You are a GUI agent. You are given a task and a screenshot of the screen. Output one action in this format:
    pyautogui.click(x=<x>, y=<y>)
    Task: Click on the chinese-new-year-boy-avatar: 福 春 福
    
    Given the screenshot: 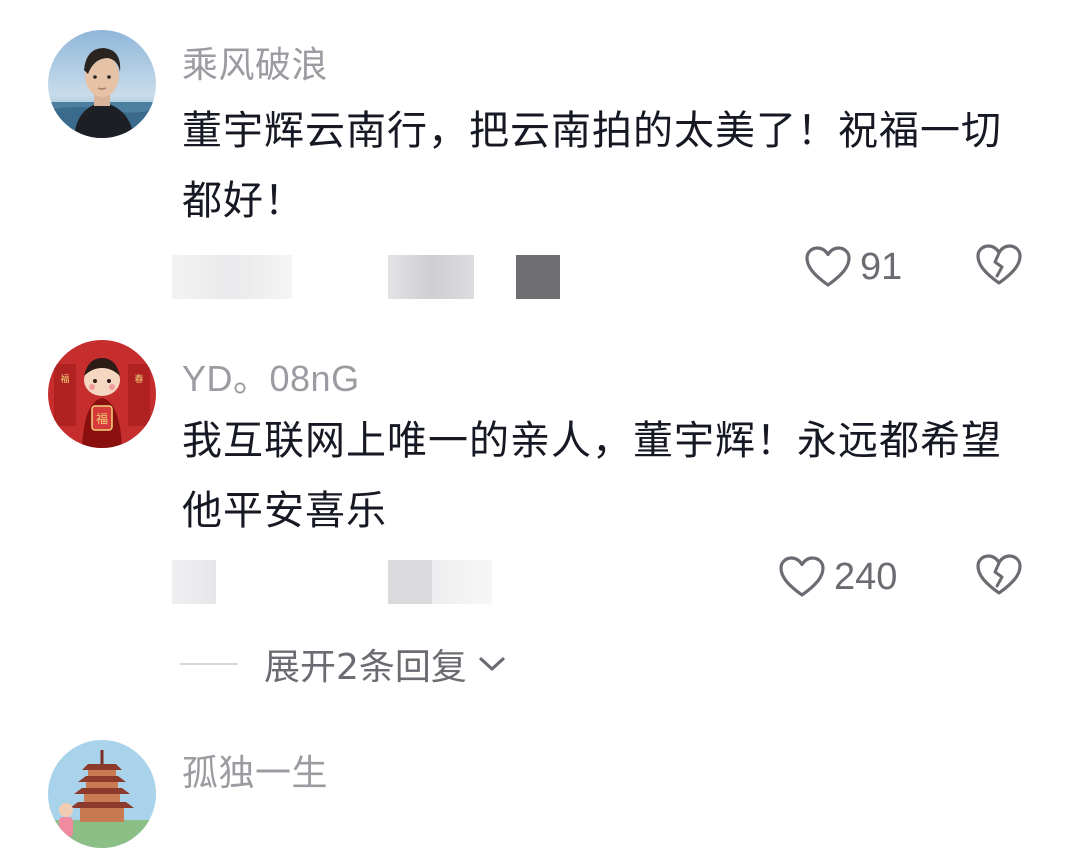 What is the action you would take?
    pyautogui.click(x=102, y=394)
    